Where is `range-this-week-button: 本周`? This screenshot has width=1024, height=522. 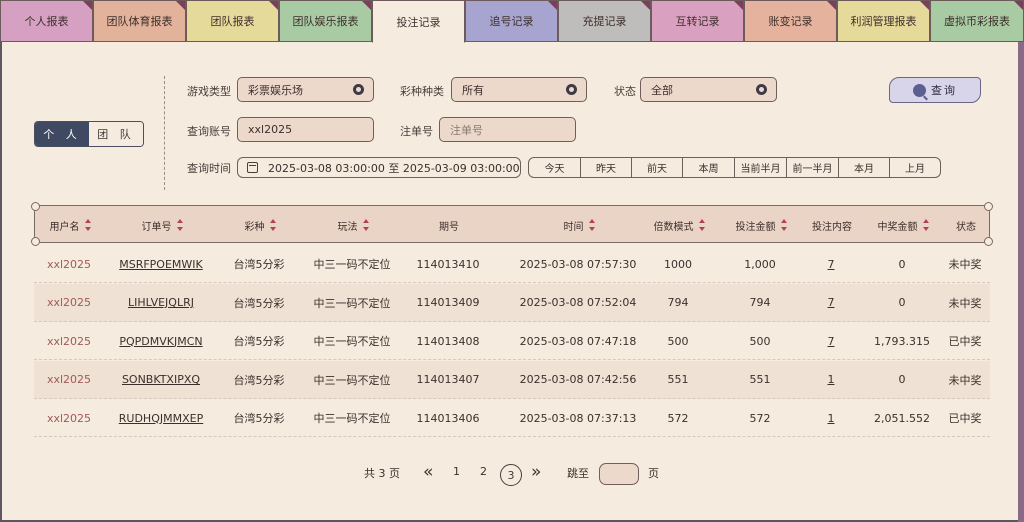 range-this-week-button: 本周 is located at coordinates (709, 167).